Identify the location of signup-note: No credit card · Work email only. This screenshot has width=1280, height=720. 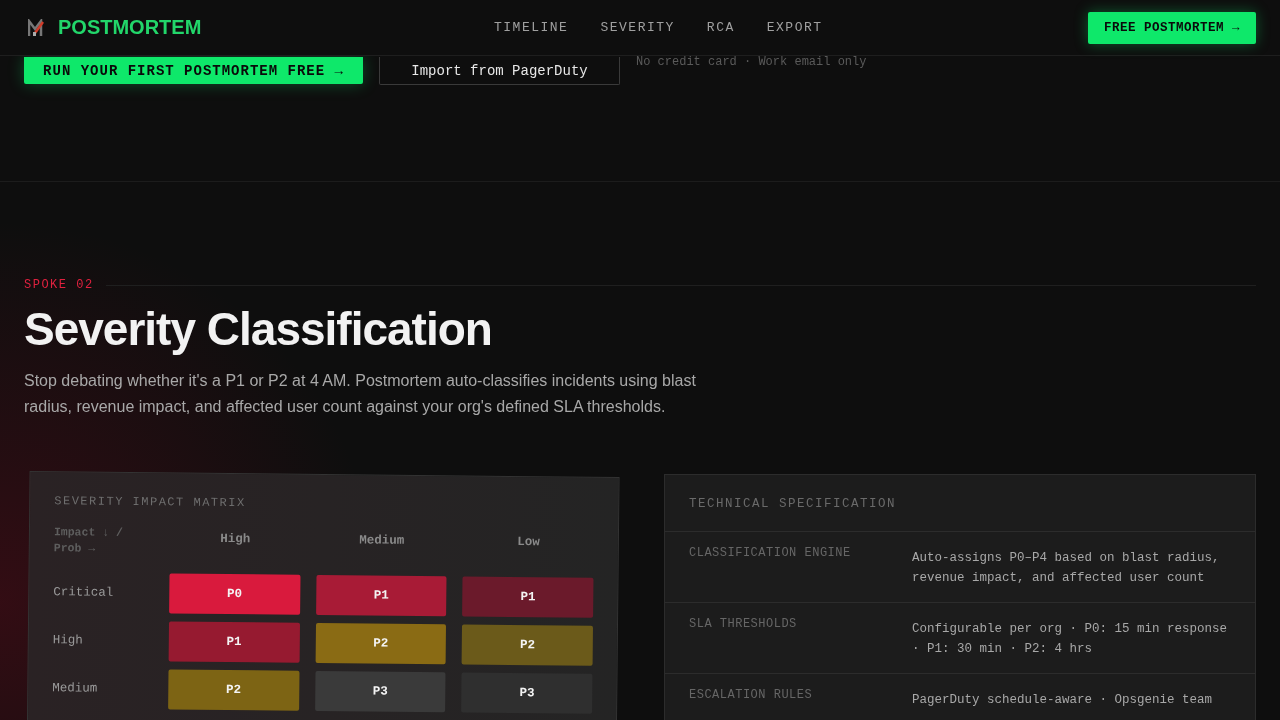
(751, 62).